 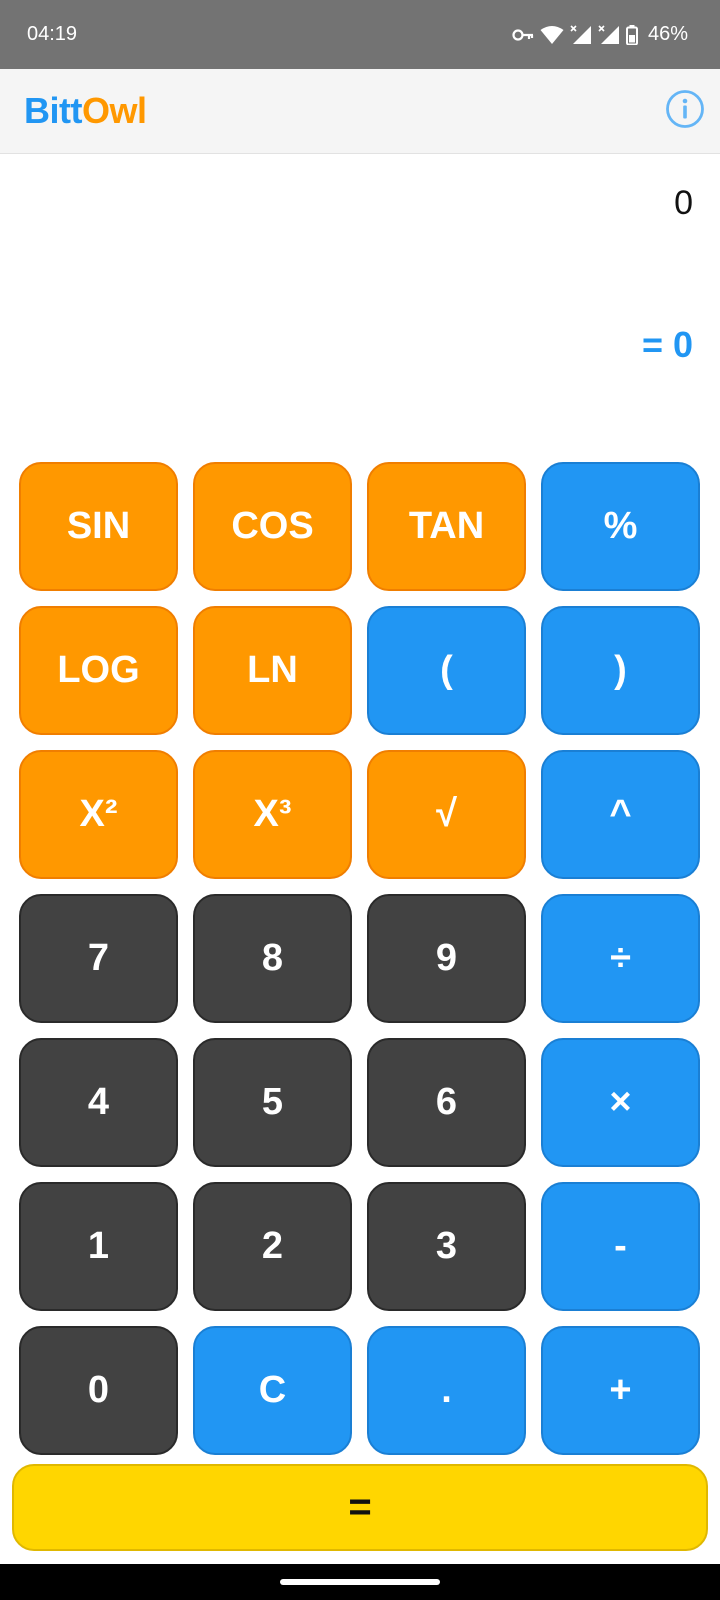 What do you see at coordinates (620, 814) in the screenshot?
I see `power-button: ^` at bounding box center [620, 814].